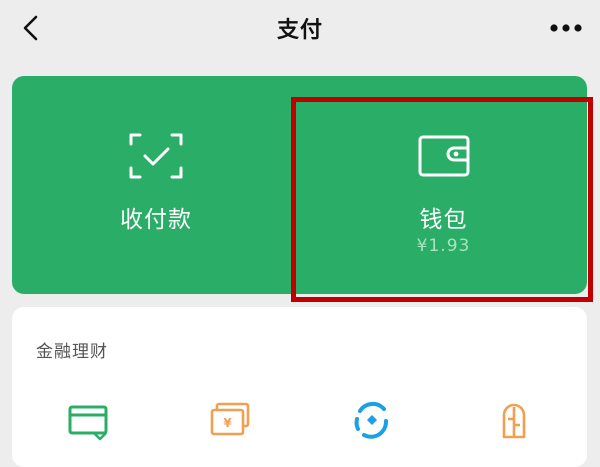 The width and height of the screenshot is (600, 467). I want to click on cash-stack-icon: ¥, so click(230, 421).